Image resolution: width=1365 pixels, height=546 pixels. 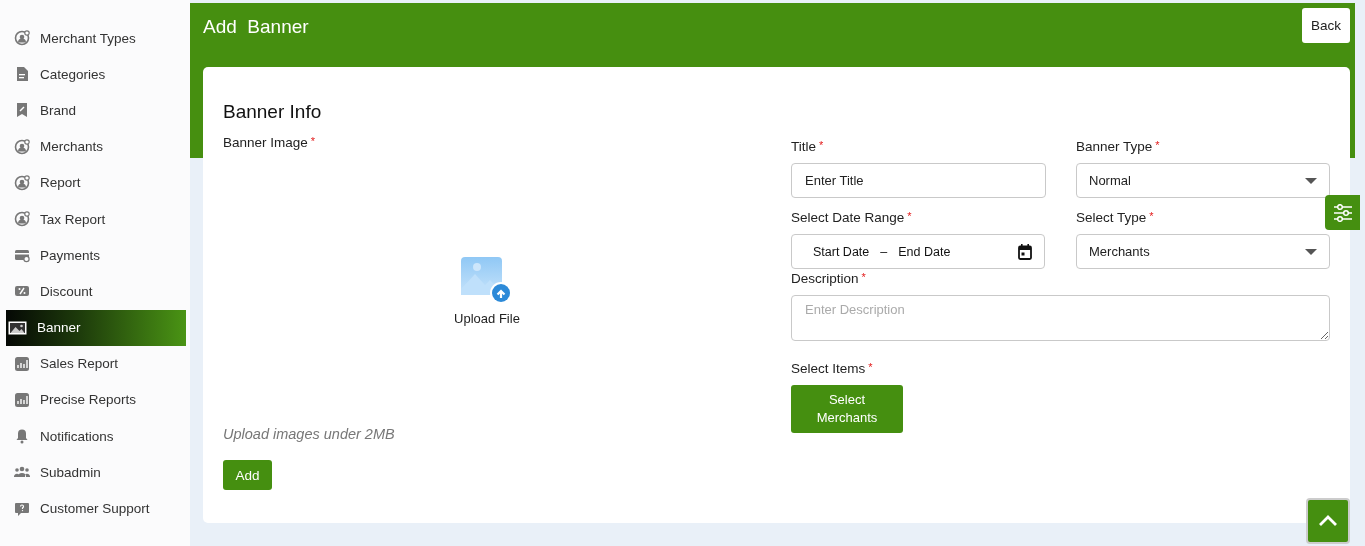 I want to click on chat-icon, so click(x=22, y=508).